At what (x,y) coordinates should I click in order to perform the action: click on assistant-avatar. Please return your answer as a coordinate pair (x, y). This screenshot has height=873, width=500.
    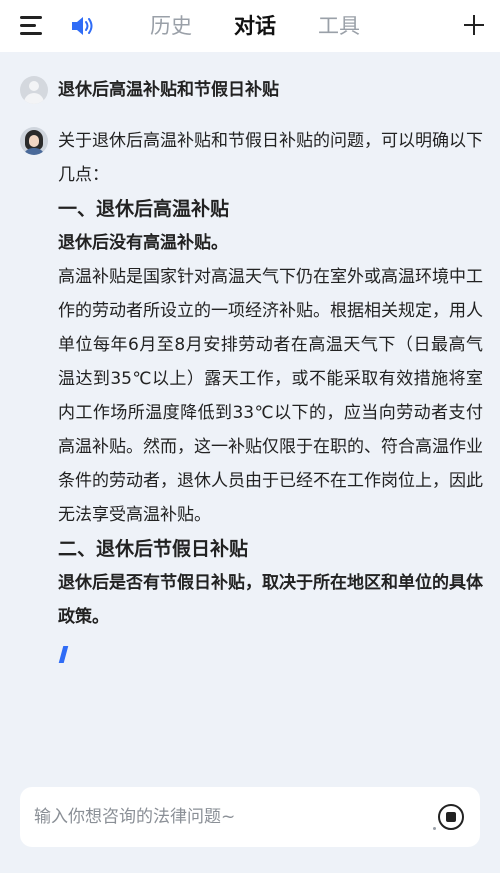
    Looking at the image, I should click on (34, 141).